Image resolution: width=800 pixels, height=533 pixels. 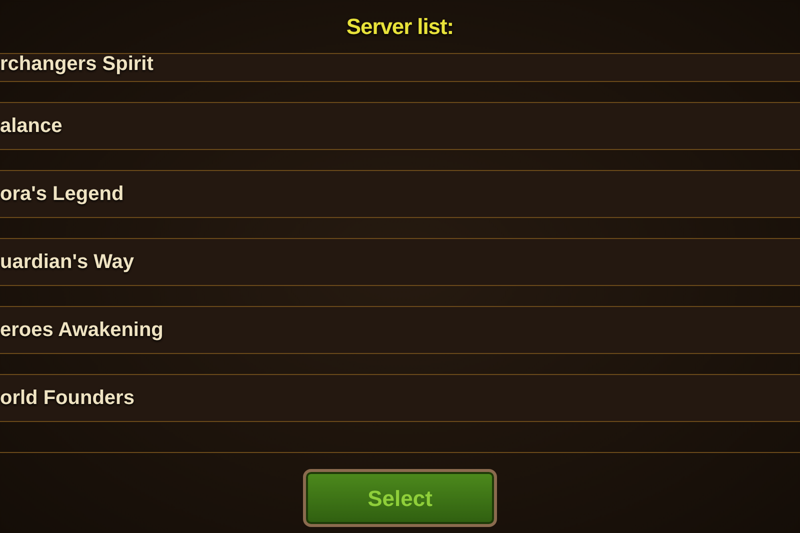 I want to click on server-row: eroes Awakening, so click(x=400, y=330).